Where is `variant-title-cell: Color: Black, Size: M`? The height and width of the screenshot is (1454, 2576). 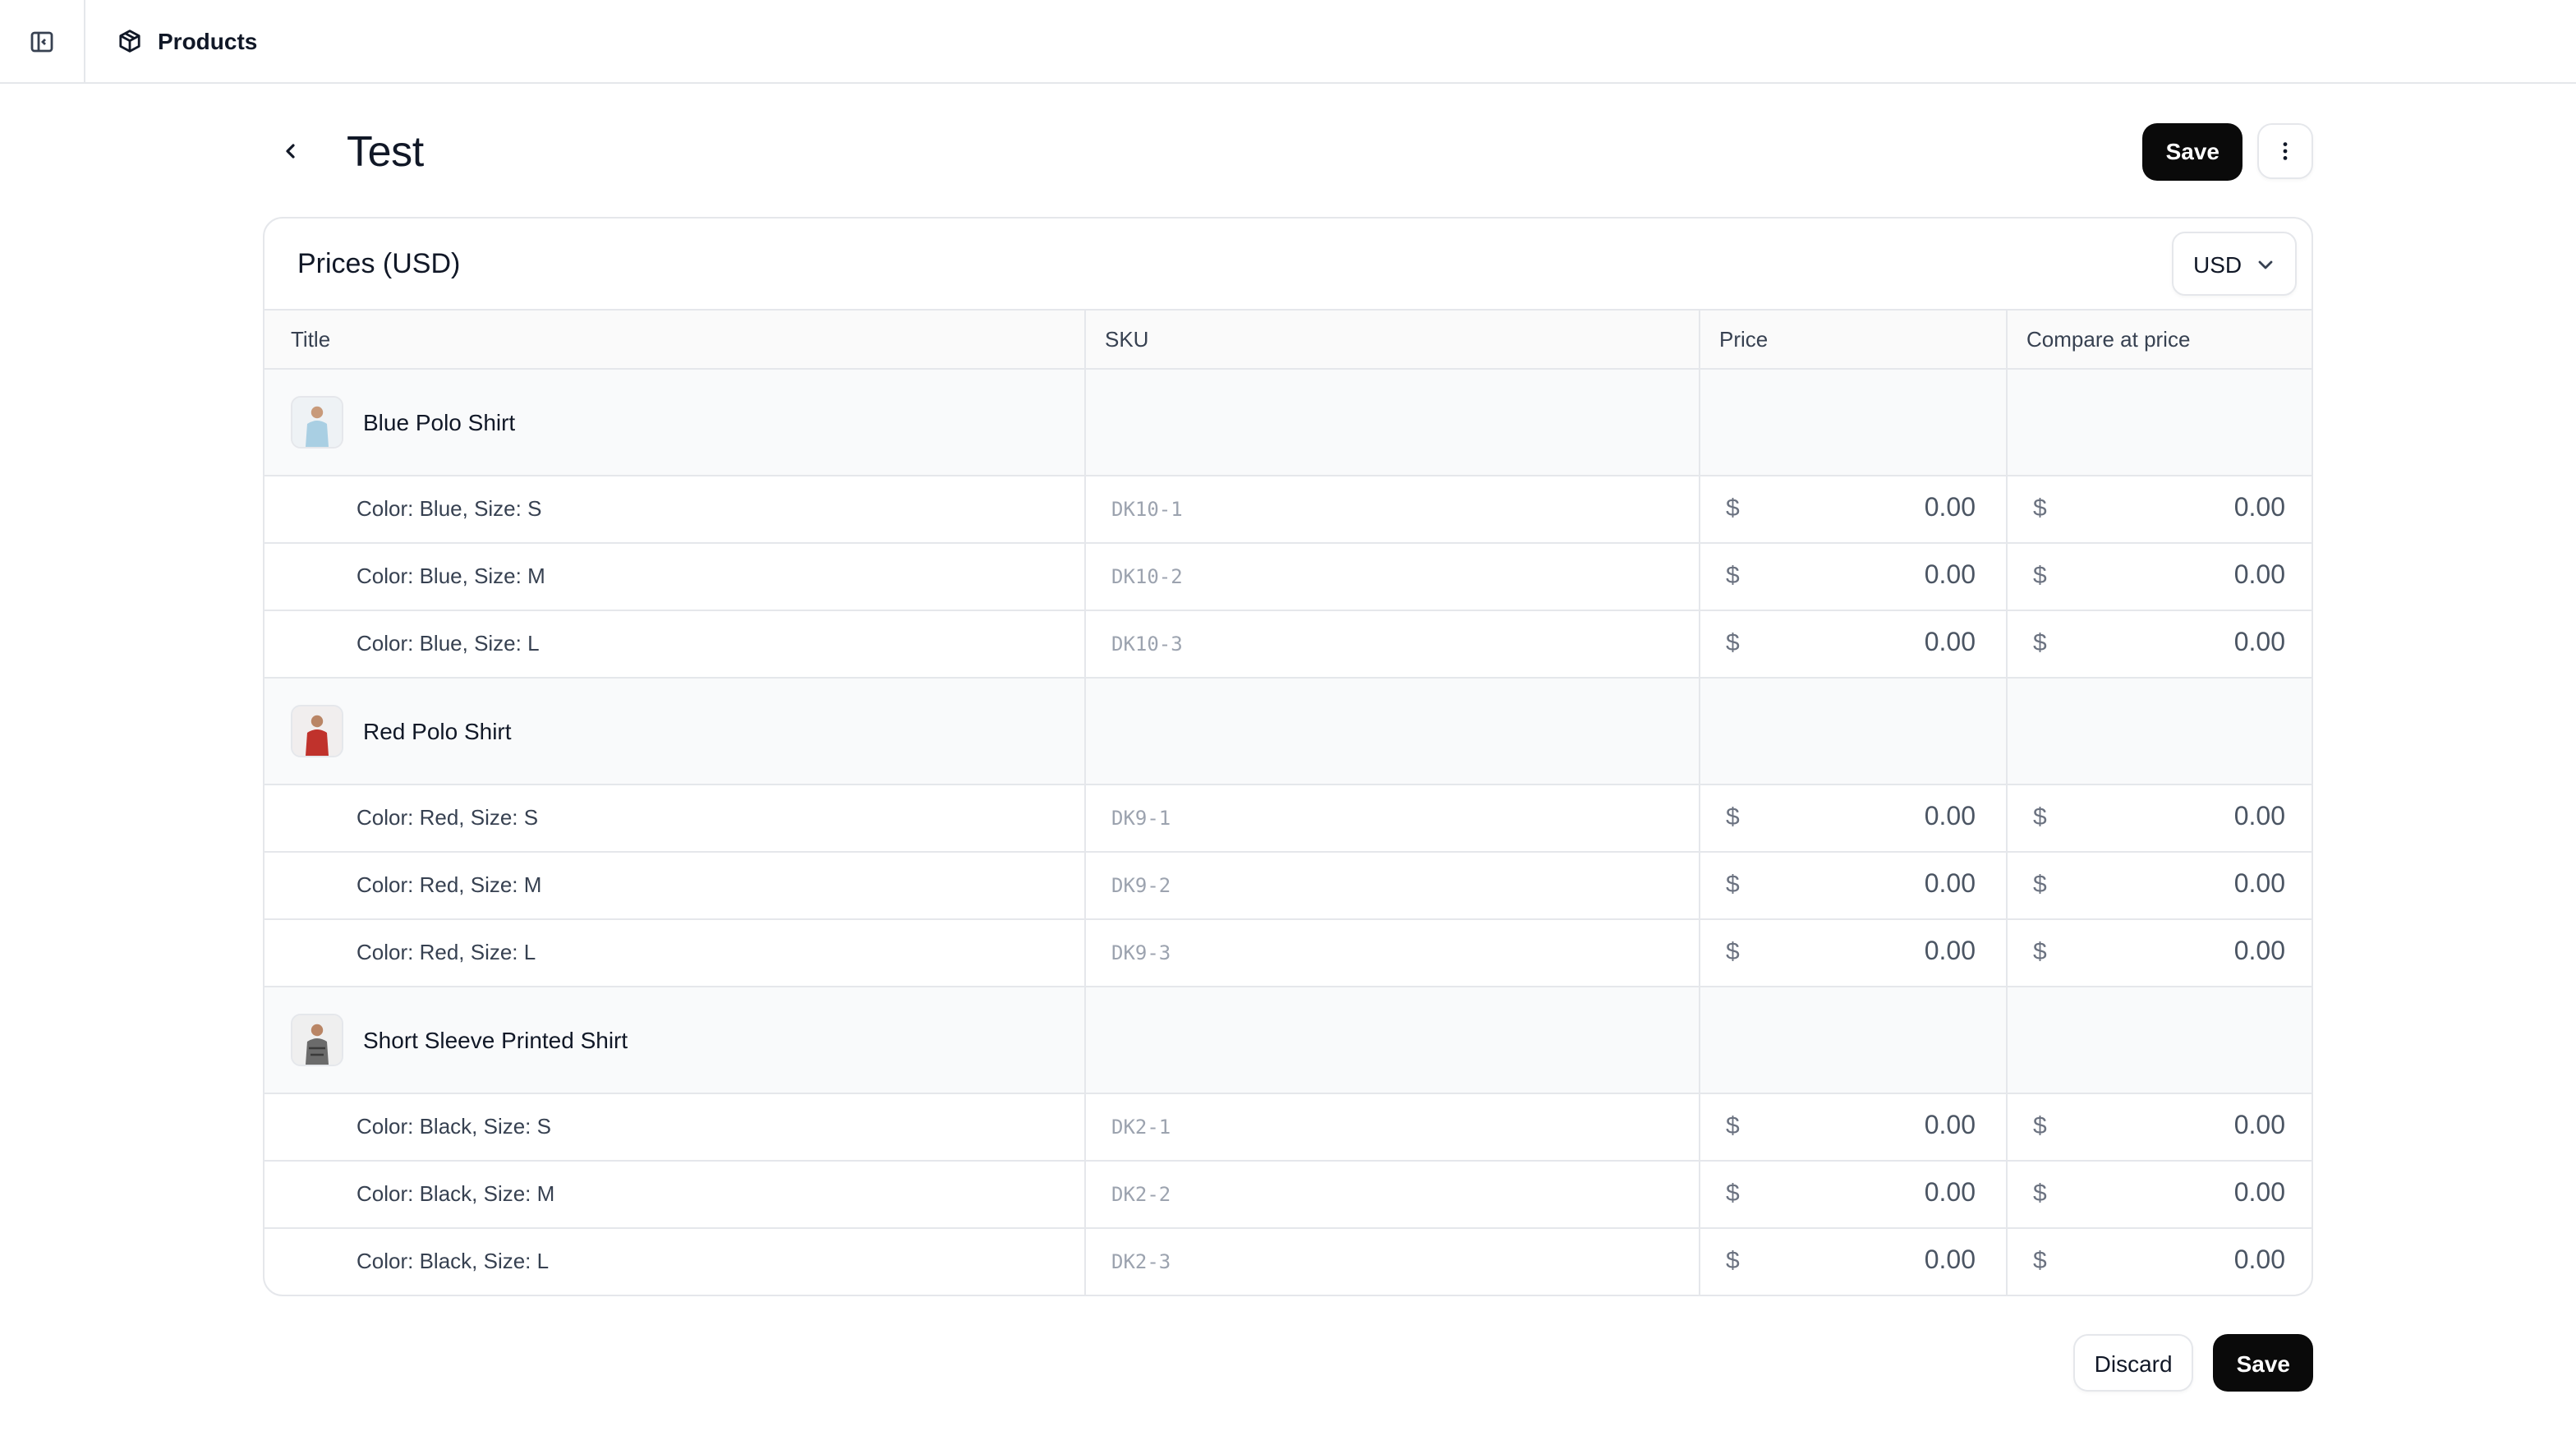
variant-title-cell: Color: Black, Size: M is located at coordinates (674, 1194).